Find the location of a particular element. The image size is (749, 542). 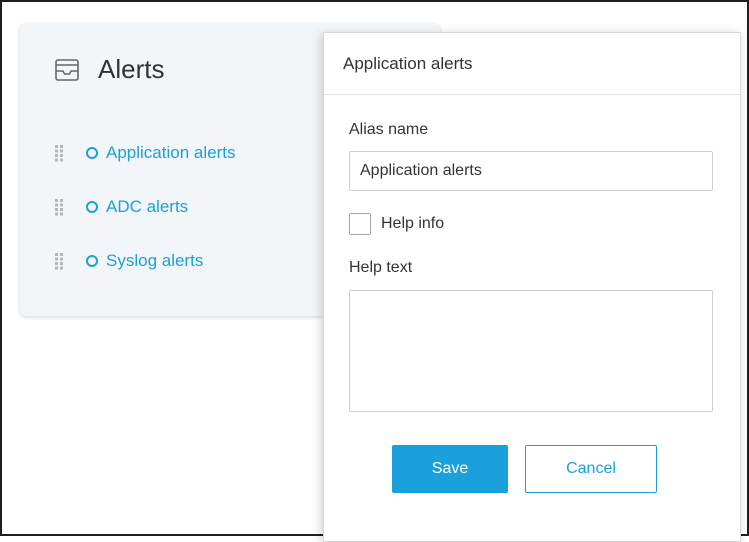

list-item-application-alerts: Application alerts is located at coordinates (144, 153).